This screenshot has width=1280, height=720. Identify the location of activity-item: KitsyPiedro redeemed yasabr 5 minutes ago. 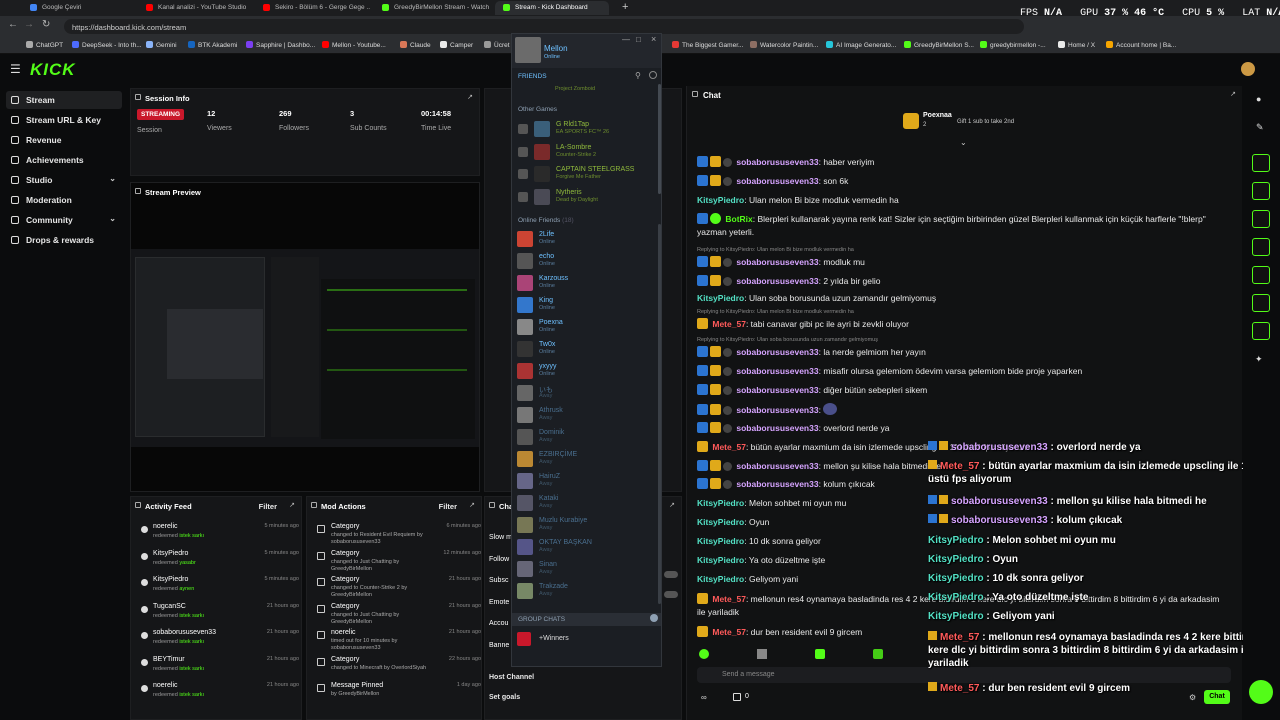
(219, 563).